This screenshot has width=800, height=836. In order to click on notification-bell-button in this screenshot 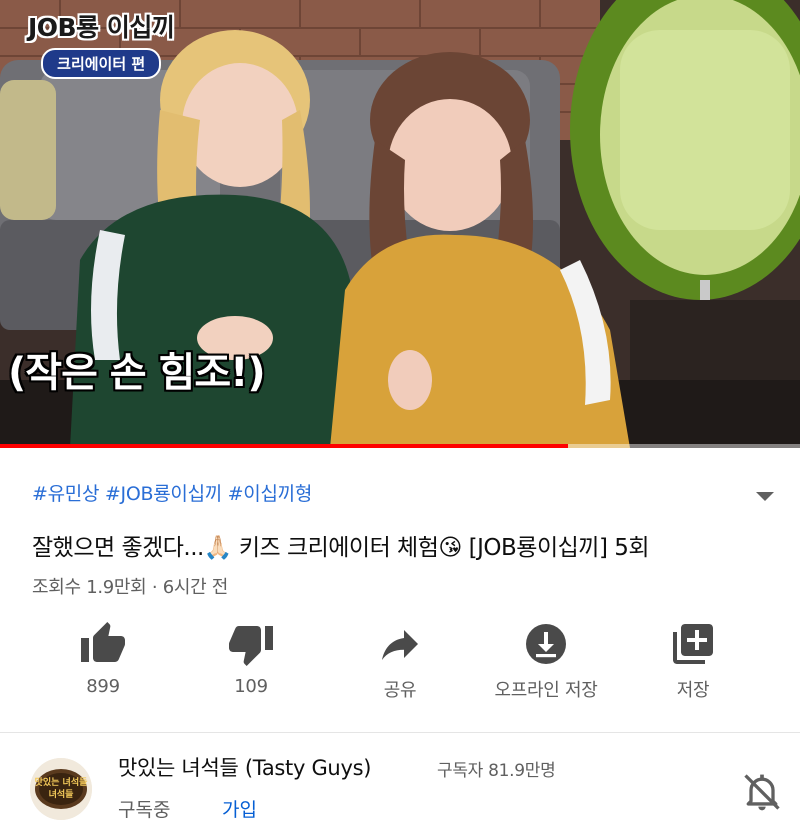, I will do `click(762, 792)`.